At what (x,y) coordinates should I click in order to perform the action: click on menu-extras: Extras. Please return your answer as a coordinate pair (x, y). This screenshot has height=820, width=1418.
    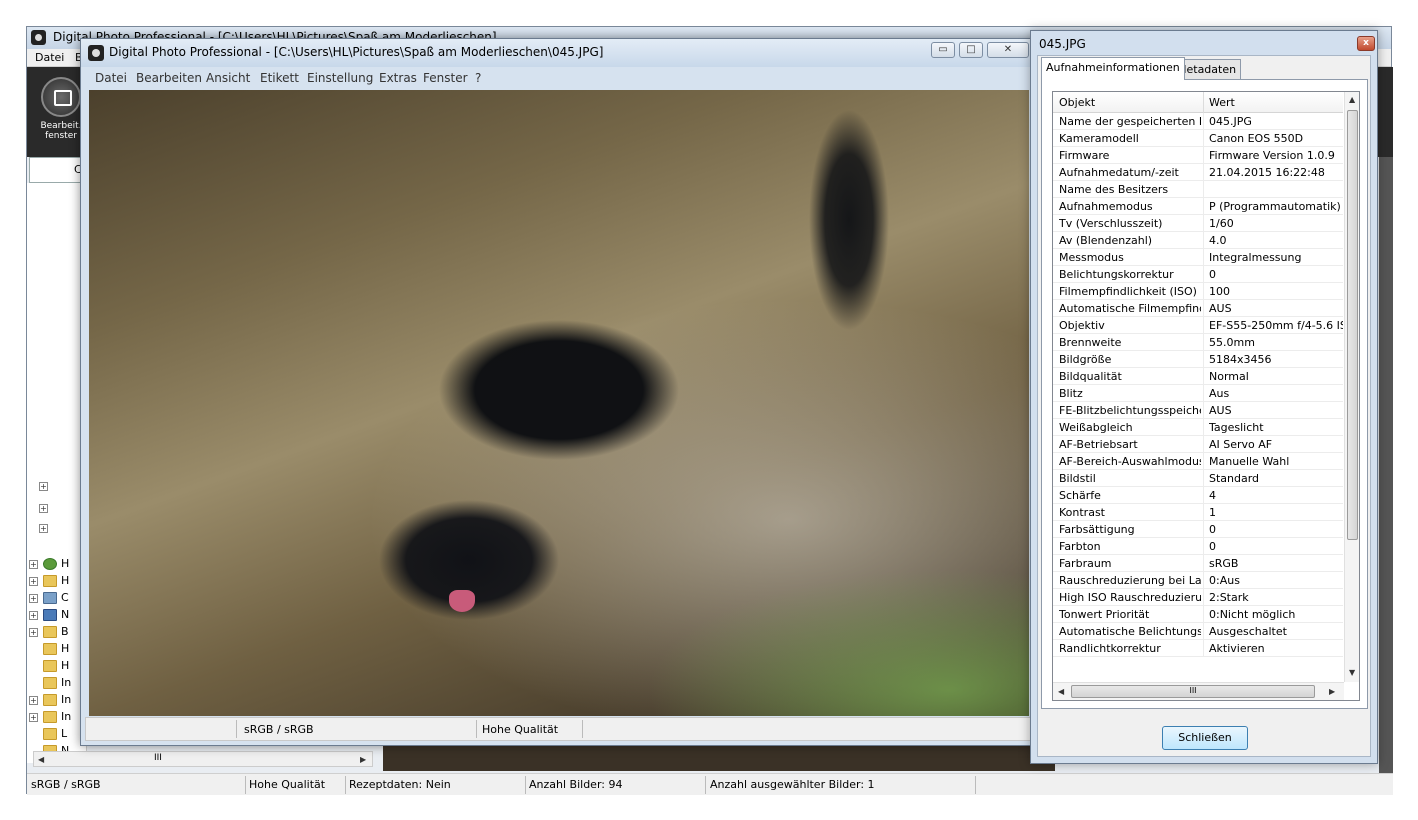
    Looking at the image, I should click on (398, 78).